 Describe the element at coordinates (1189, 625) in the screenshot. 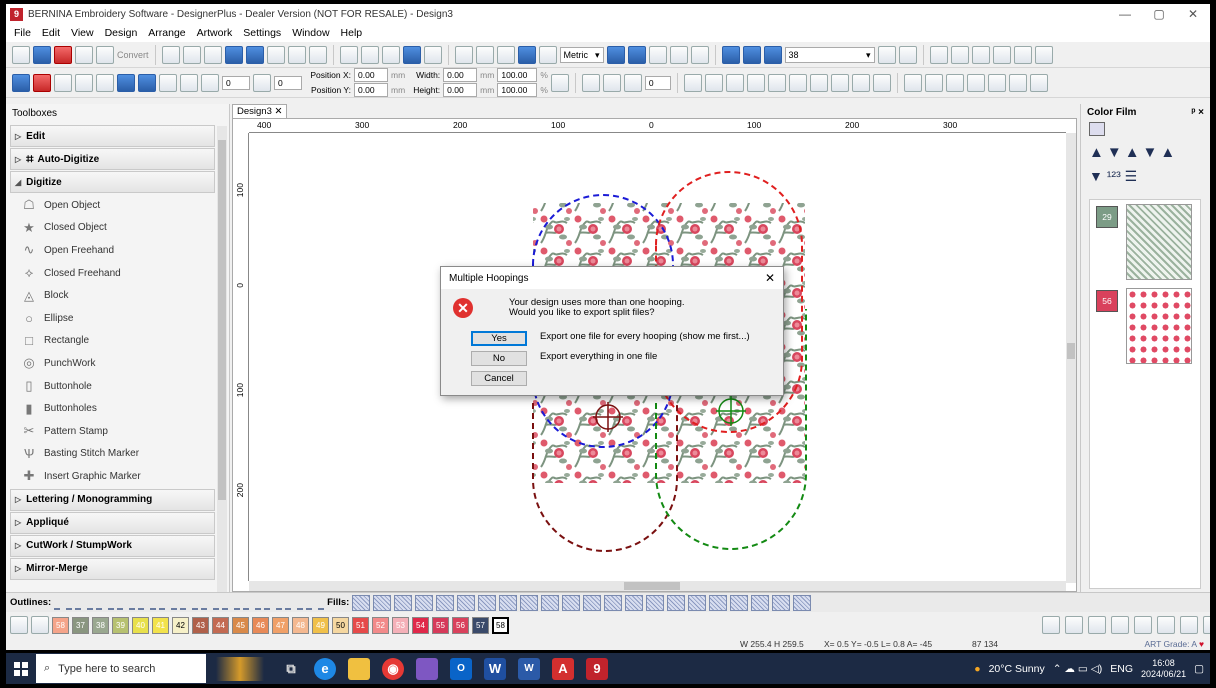

I see `circle-icon` at that location.